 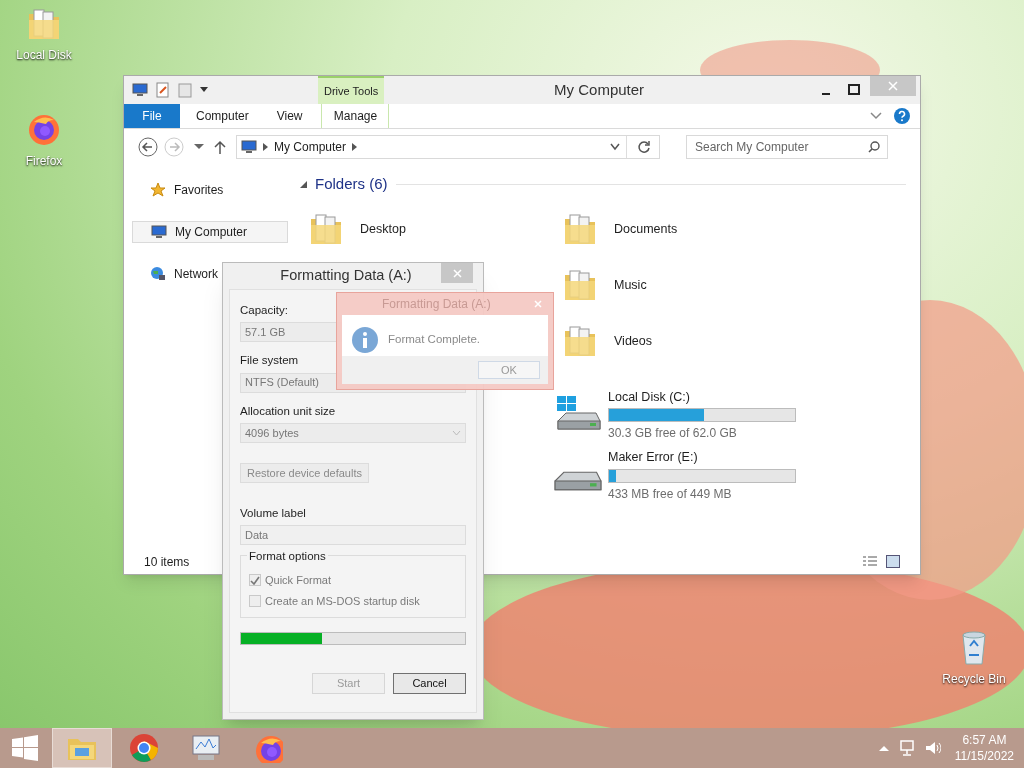 What do you see at coordinates (670, 494) in the screenshot?
I see `drive-free-space: 433 MB free of 449 MB` at bounding box center [670, 494].